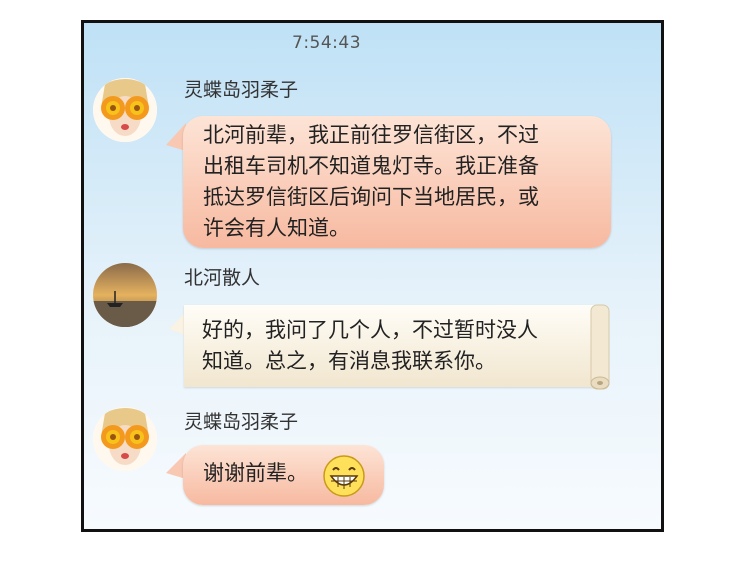 This screenshot has height=586, width=750. Describe the element at coordinates (389, 346) in the screenshot. I see `message-bubble: 好的，我问了几个人，不过暂时没人 知道。总之，有消息我联系你。` at that location.